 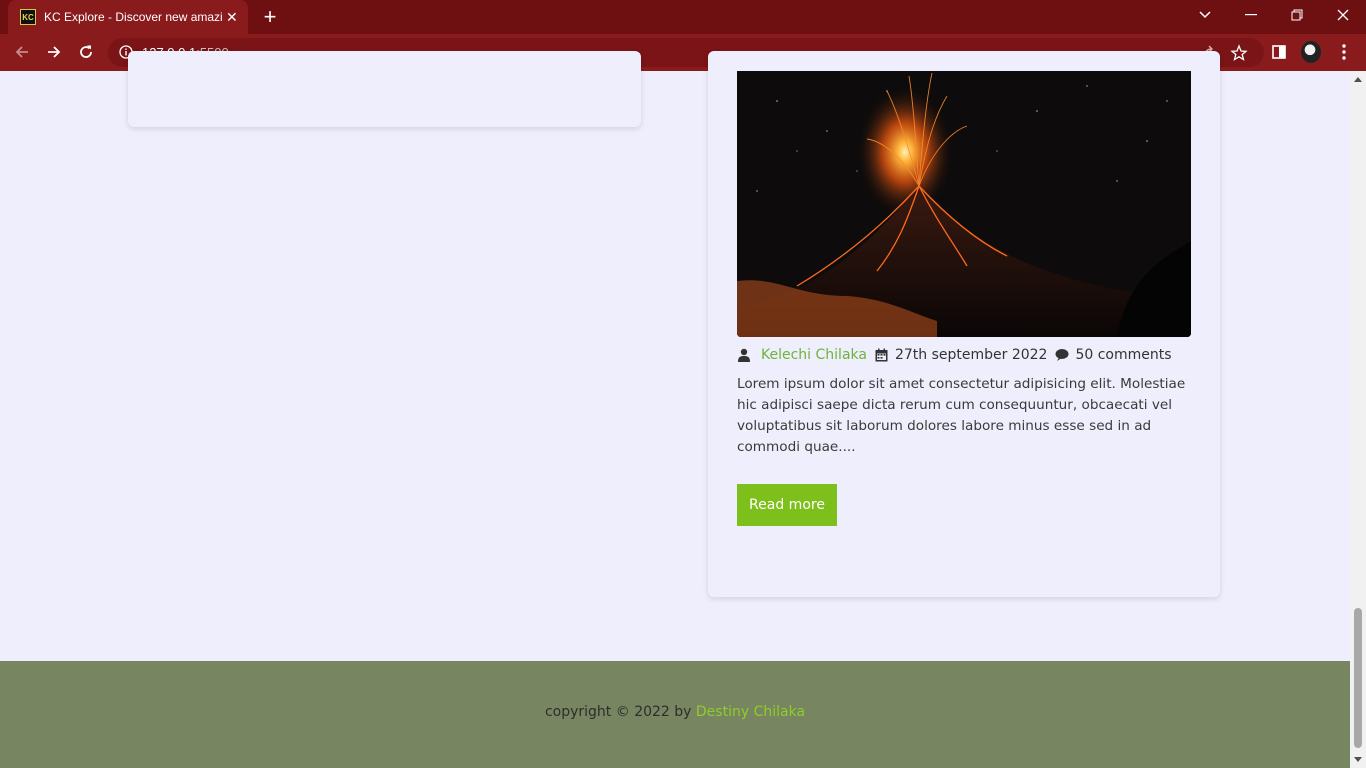 I want to click on footer-author-link: Destiny Chilaka, so click(x=750, y=712).